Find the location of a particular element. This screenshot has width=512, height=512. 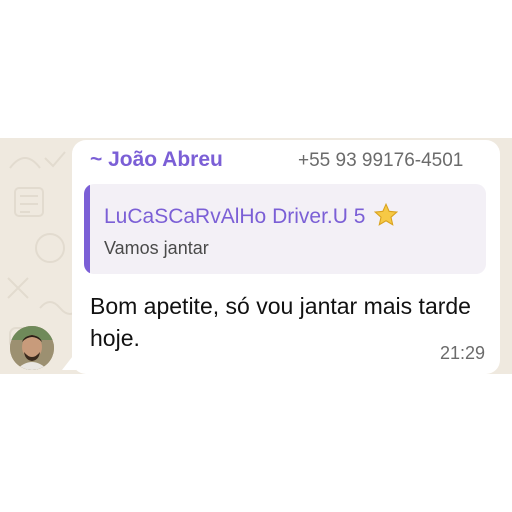

quoted-author: LuCaSCaRvAlHo Driver.U 5 is located at coordinates (251, 215).